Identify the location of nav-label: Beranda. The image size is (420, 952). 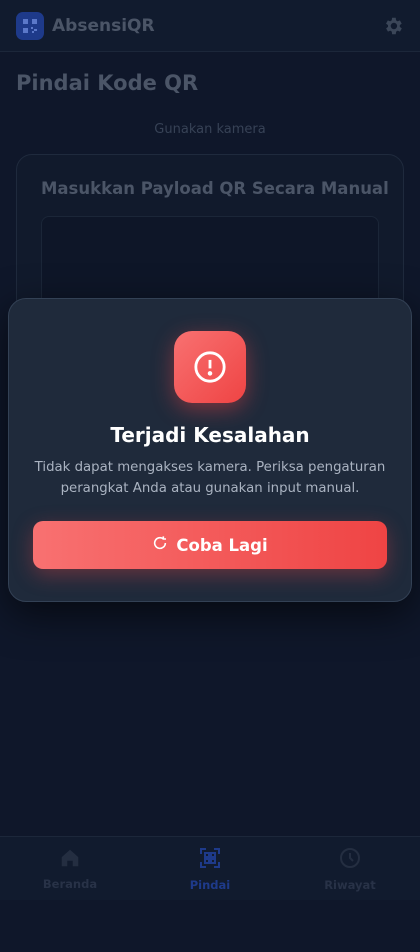
(70, 883).